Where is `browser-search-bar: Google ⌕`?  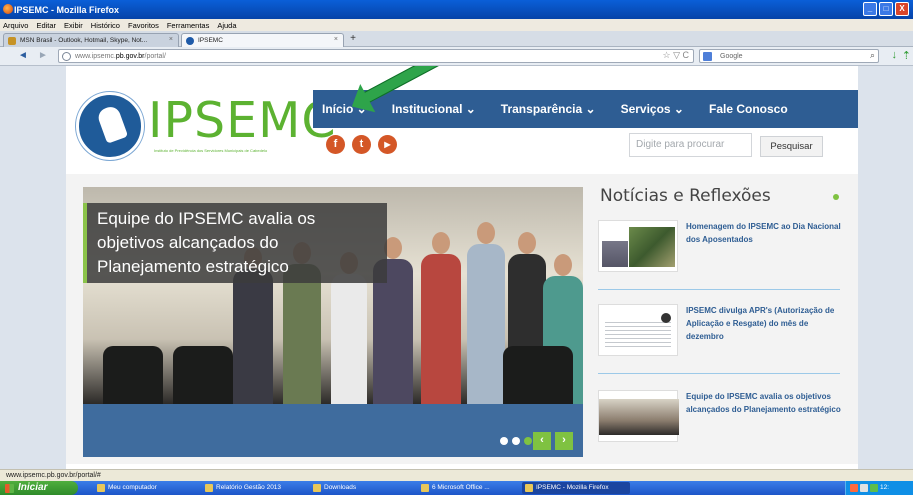
browser-search-bar: Google ⌕ is located at coordinates (789, 56).